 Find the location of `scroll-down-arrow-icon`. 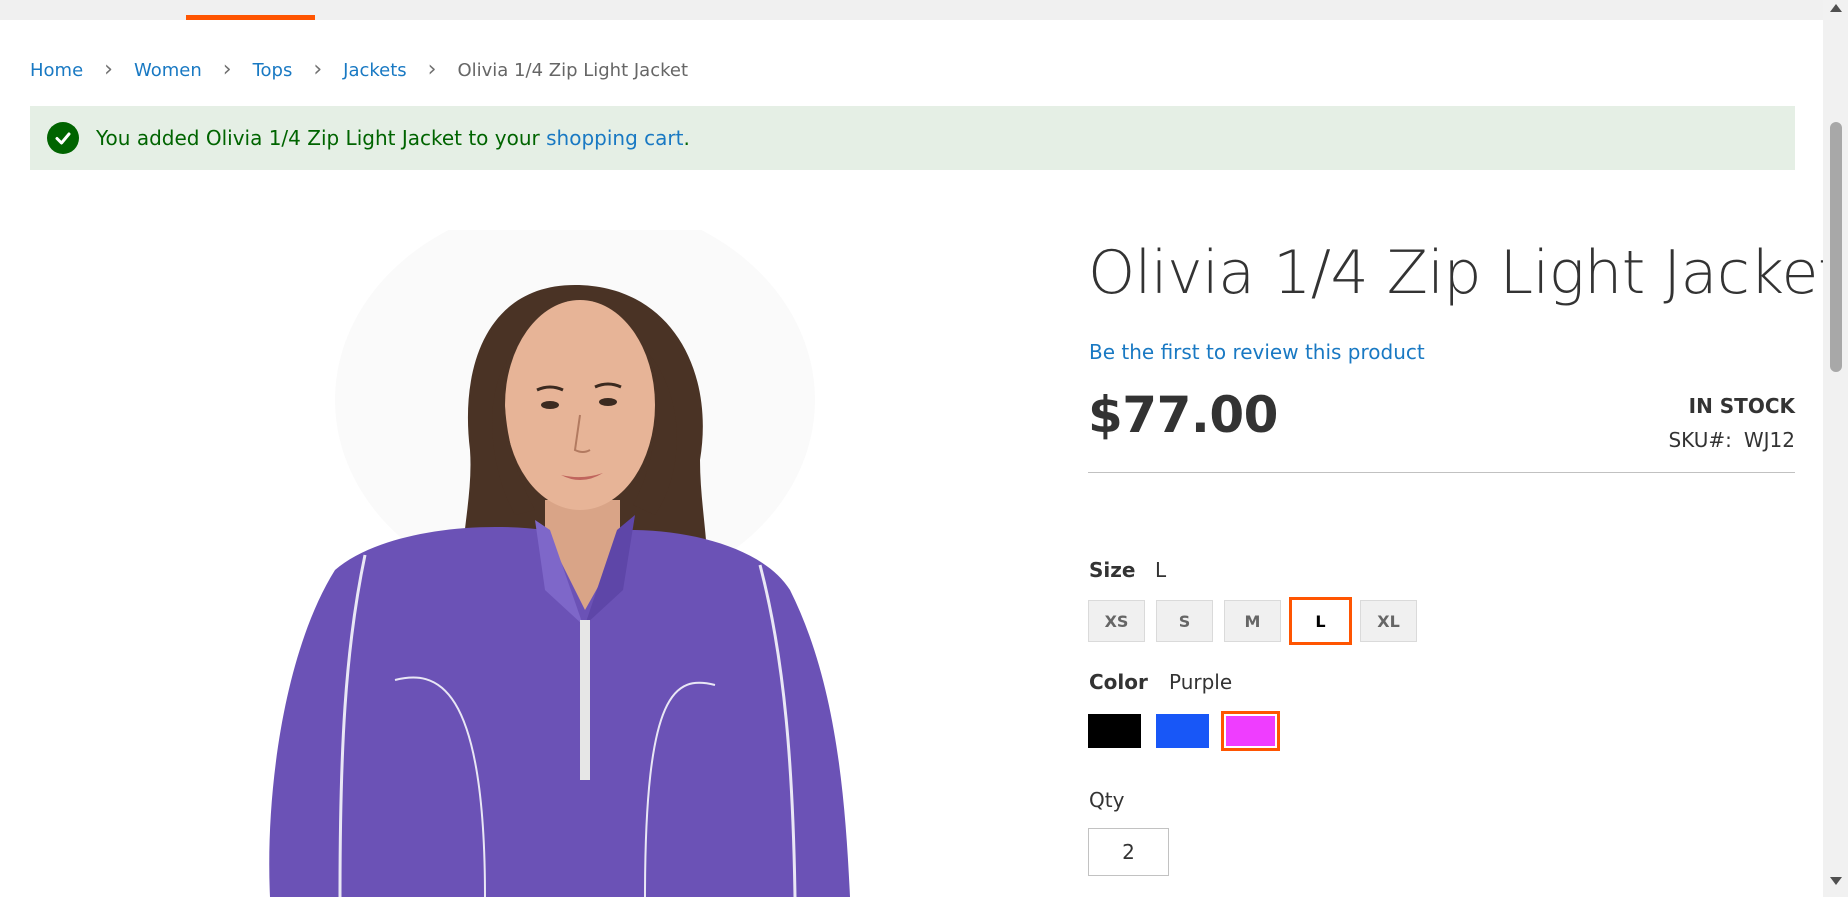

scroll-down-arrow-icon is located at coordinates (1836, 881).